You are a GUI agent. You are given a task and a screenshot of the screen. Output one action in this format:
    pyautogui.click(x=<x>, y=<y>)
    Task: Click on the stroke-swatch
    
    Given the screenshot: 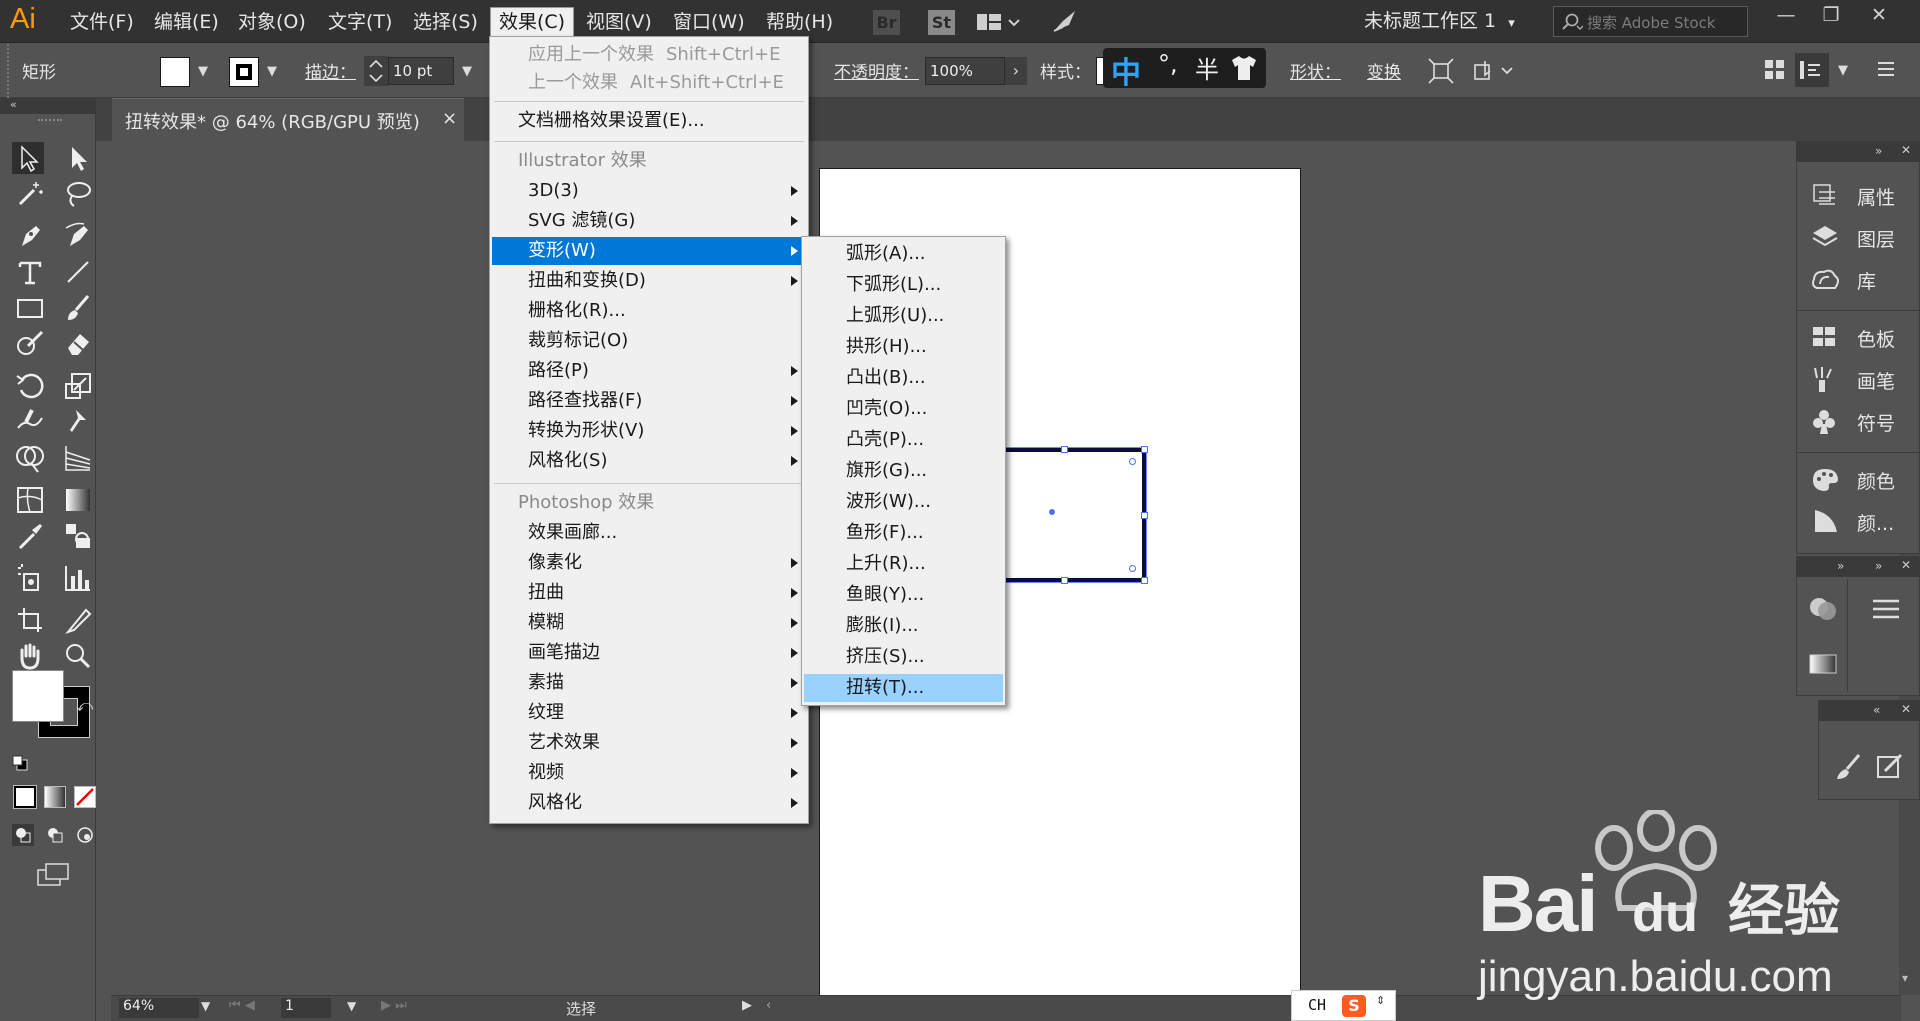 What is the action you would take?
    pyautogui.click(x=244, y=72)
    